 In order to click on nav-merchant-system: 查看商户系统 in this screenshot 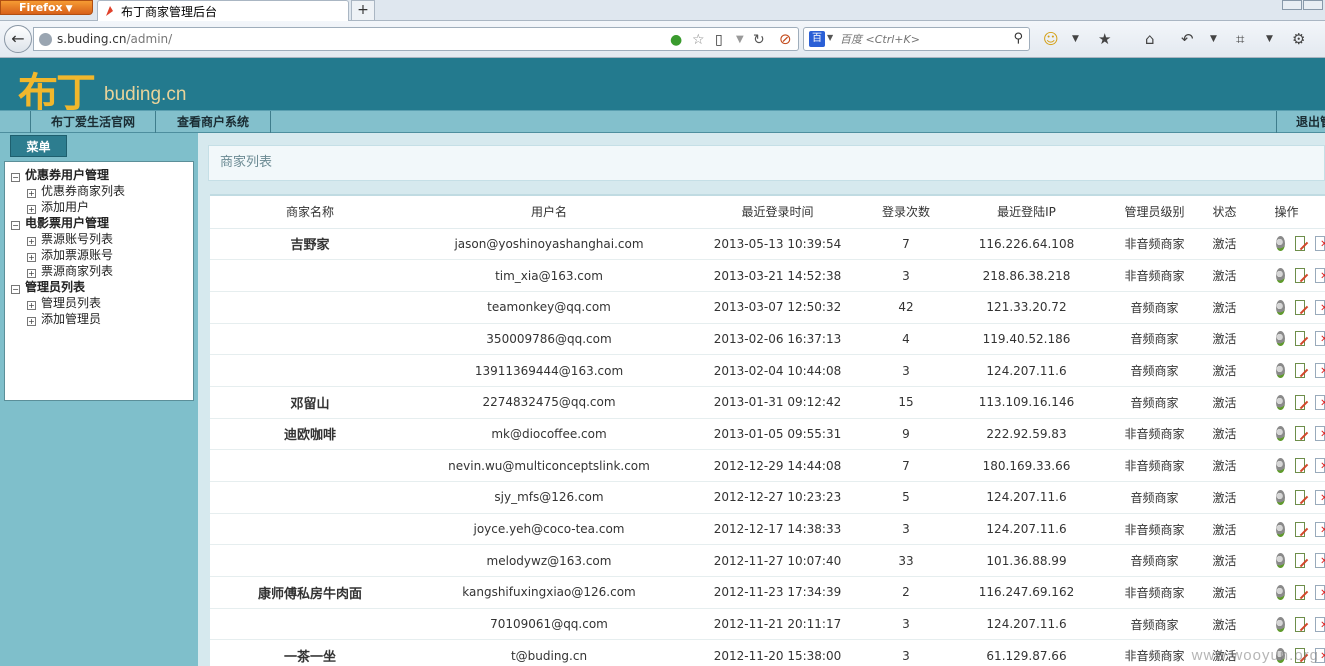, I will do `click(213, 122)`.